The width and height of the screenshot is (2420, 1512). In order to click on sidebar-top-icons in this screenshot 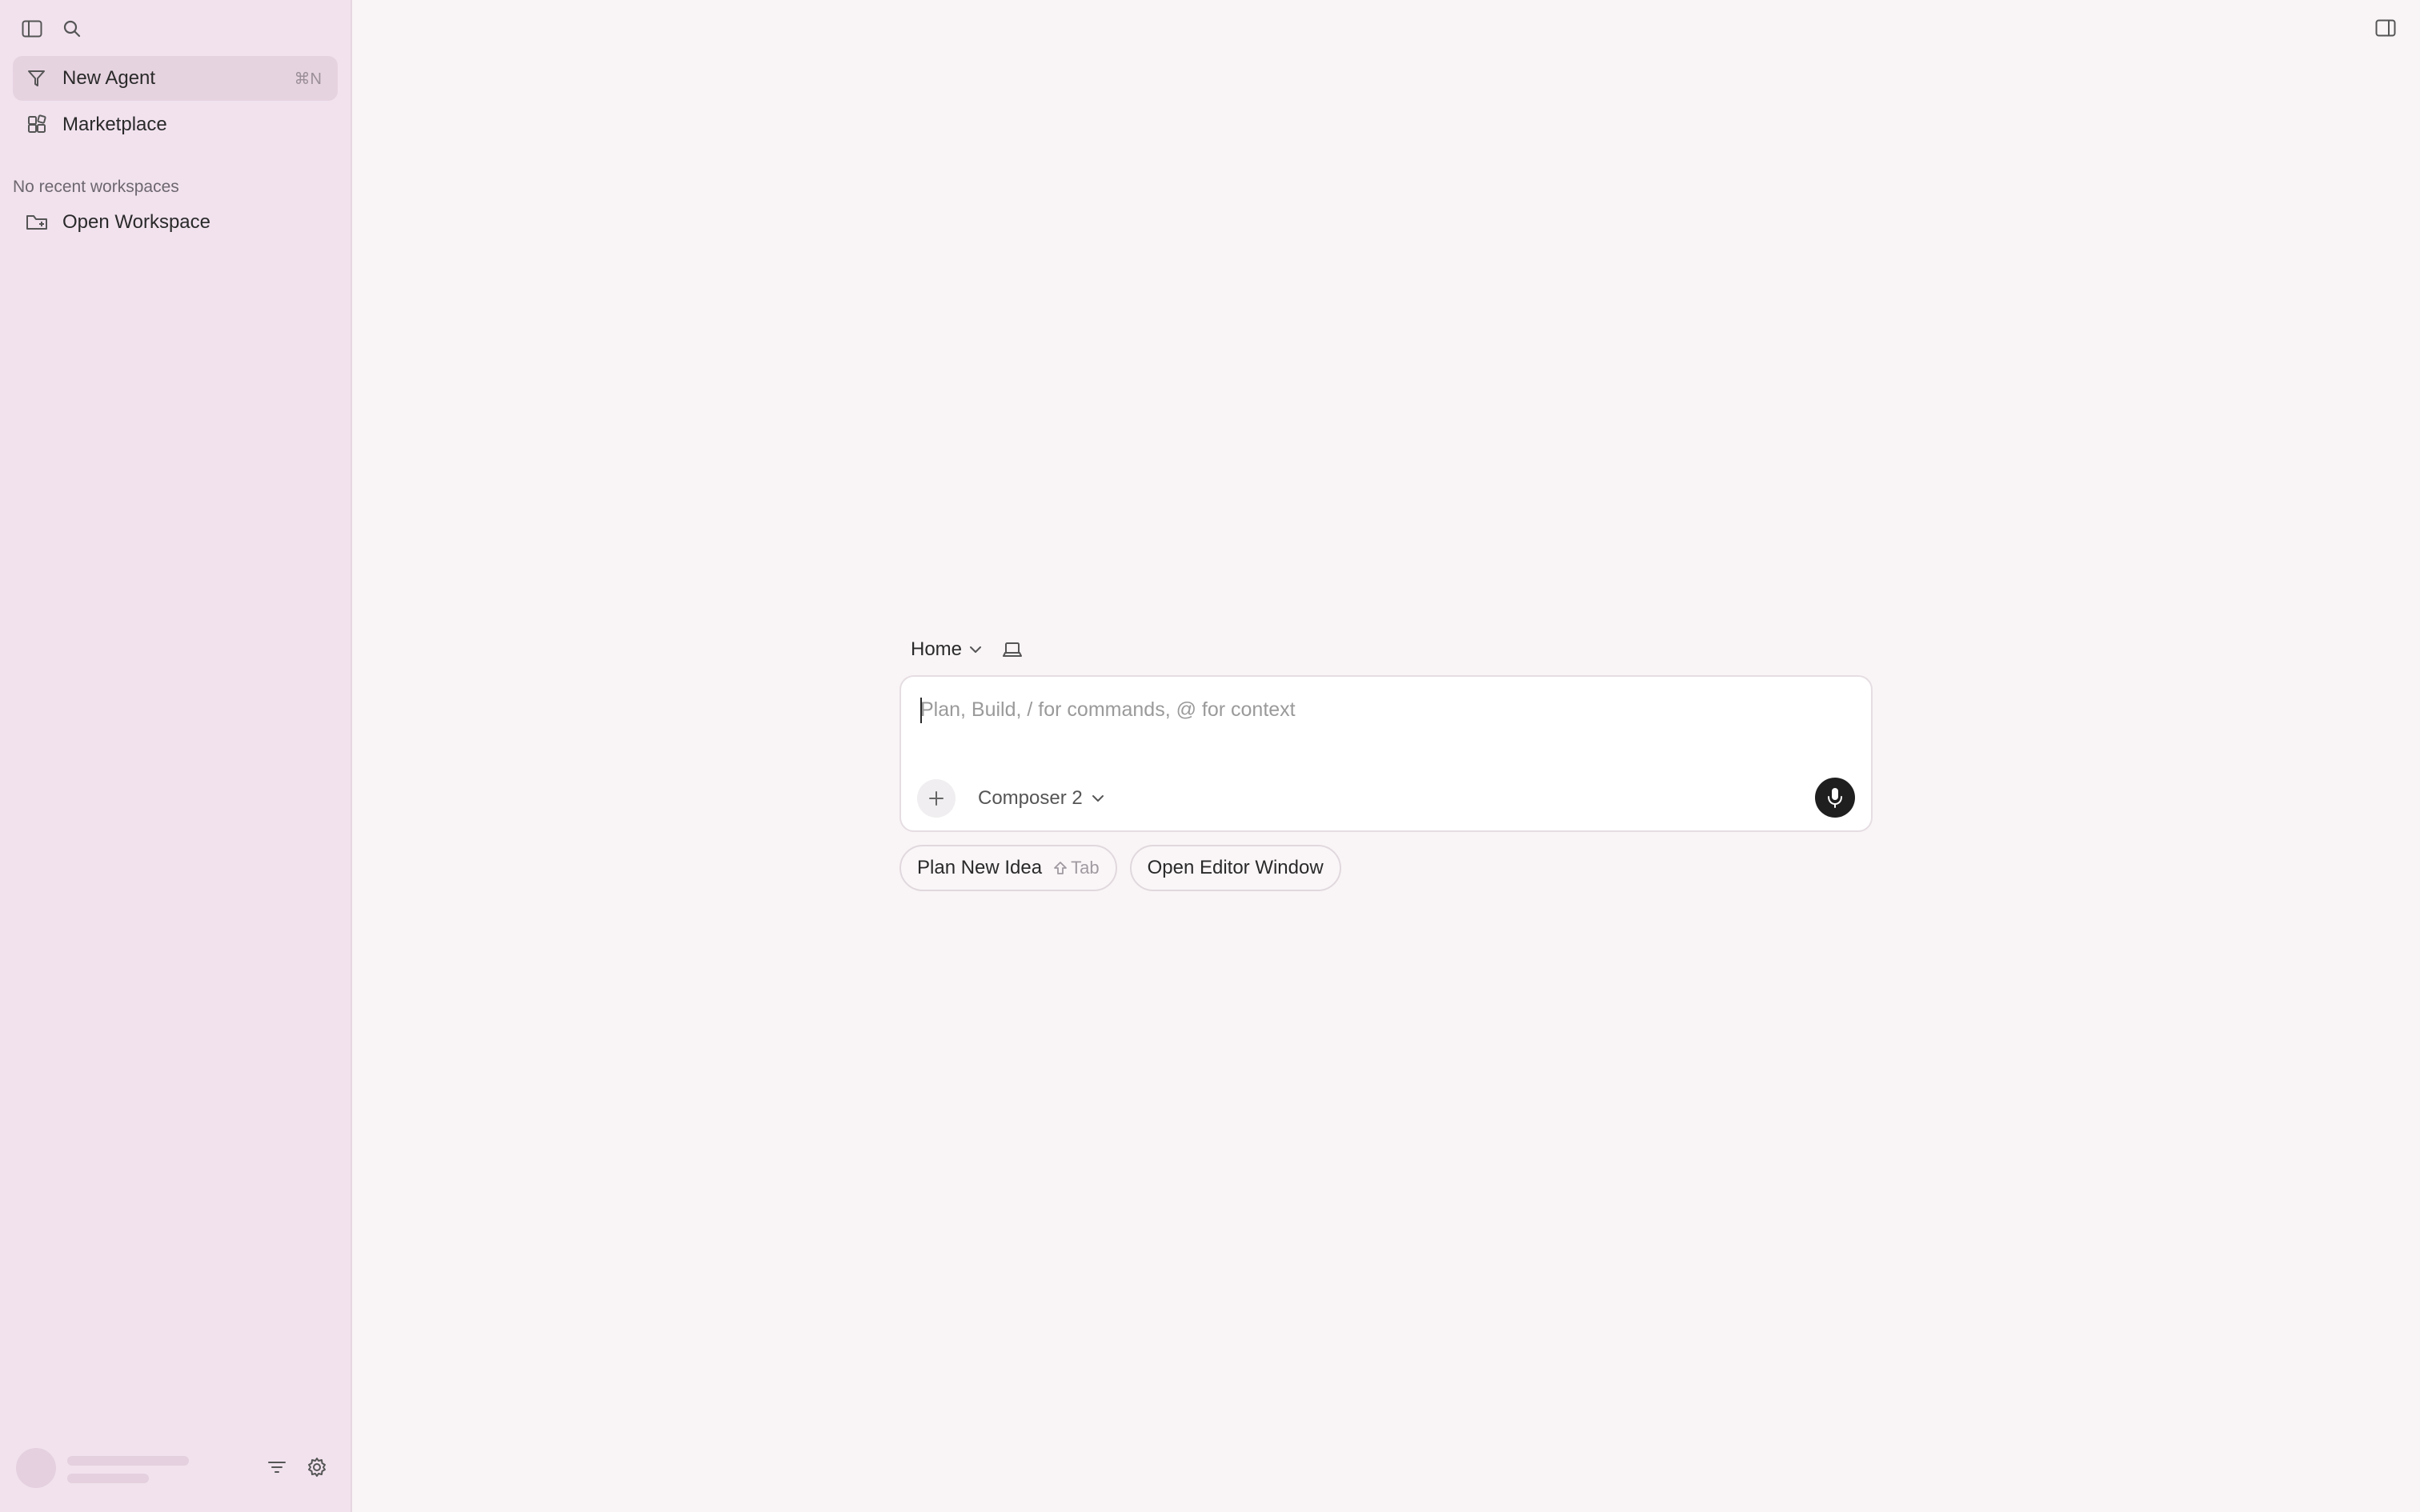, I will do `click(52, 29)`.